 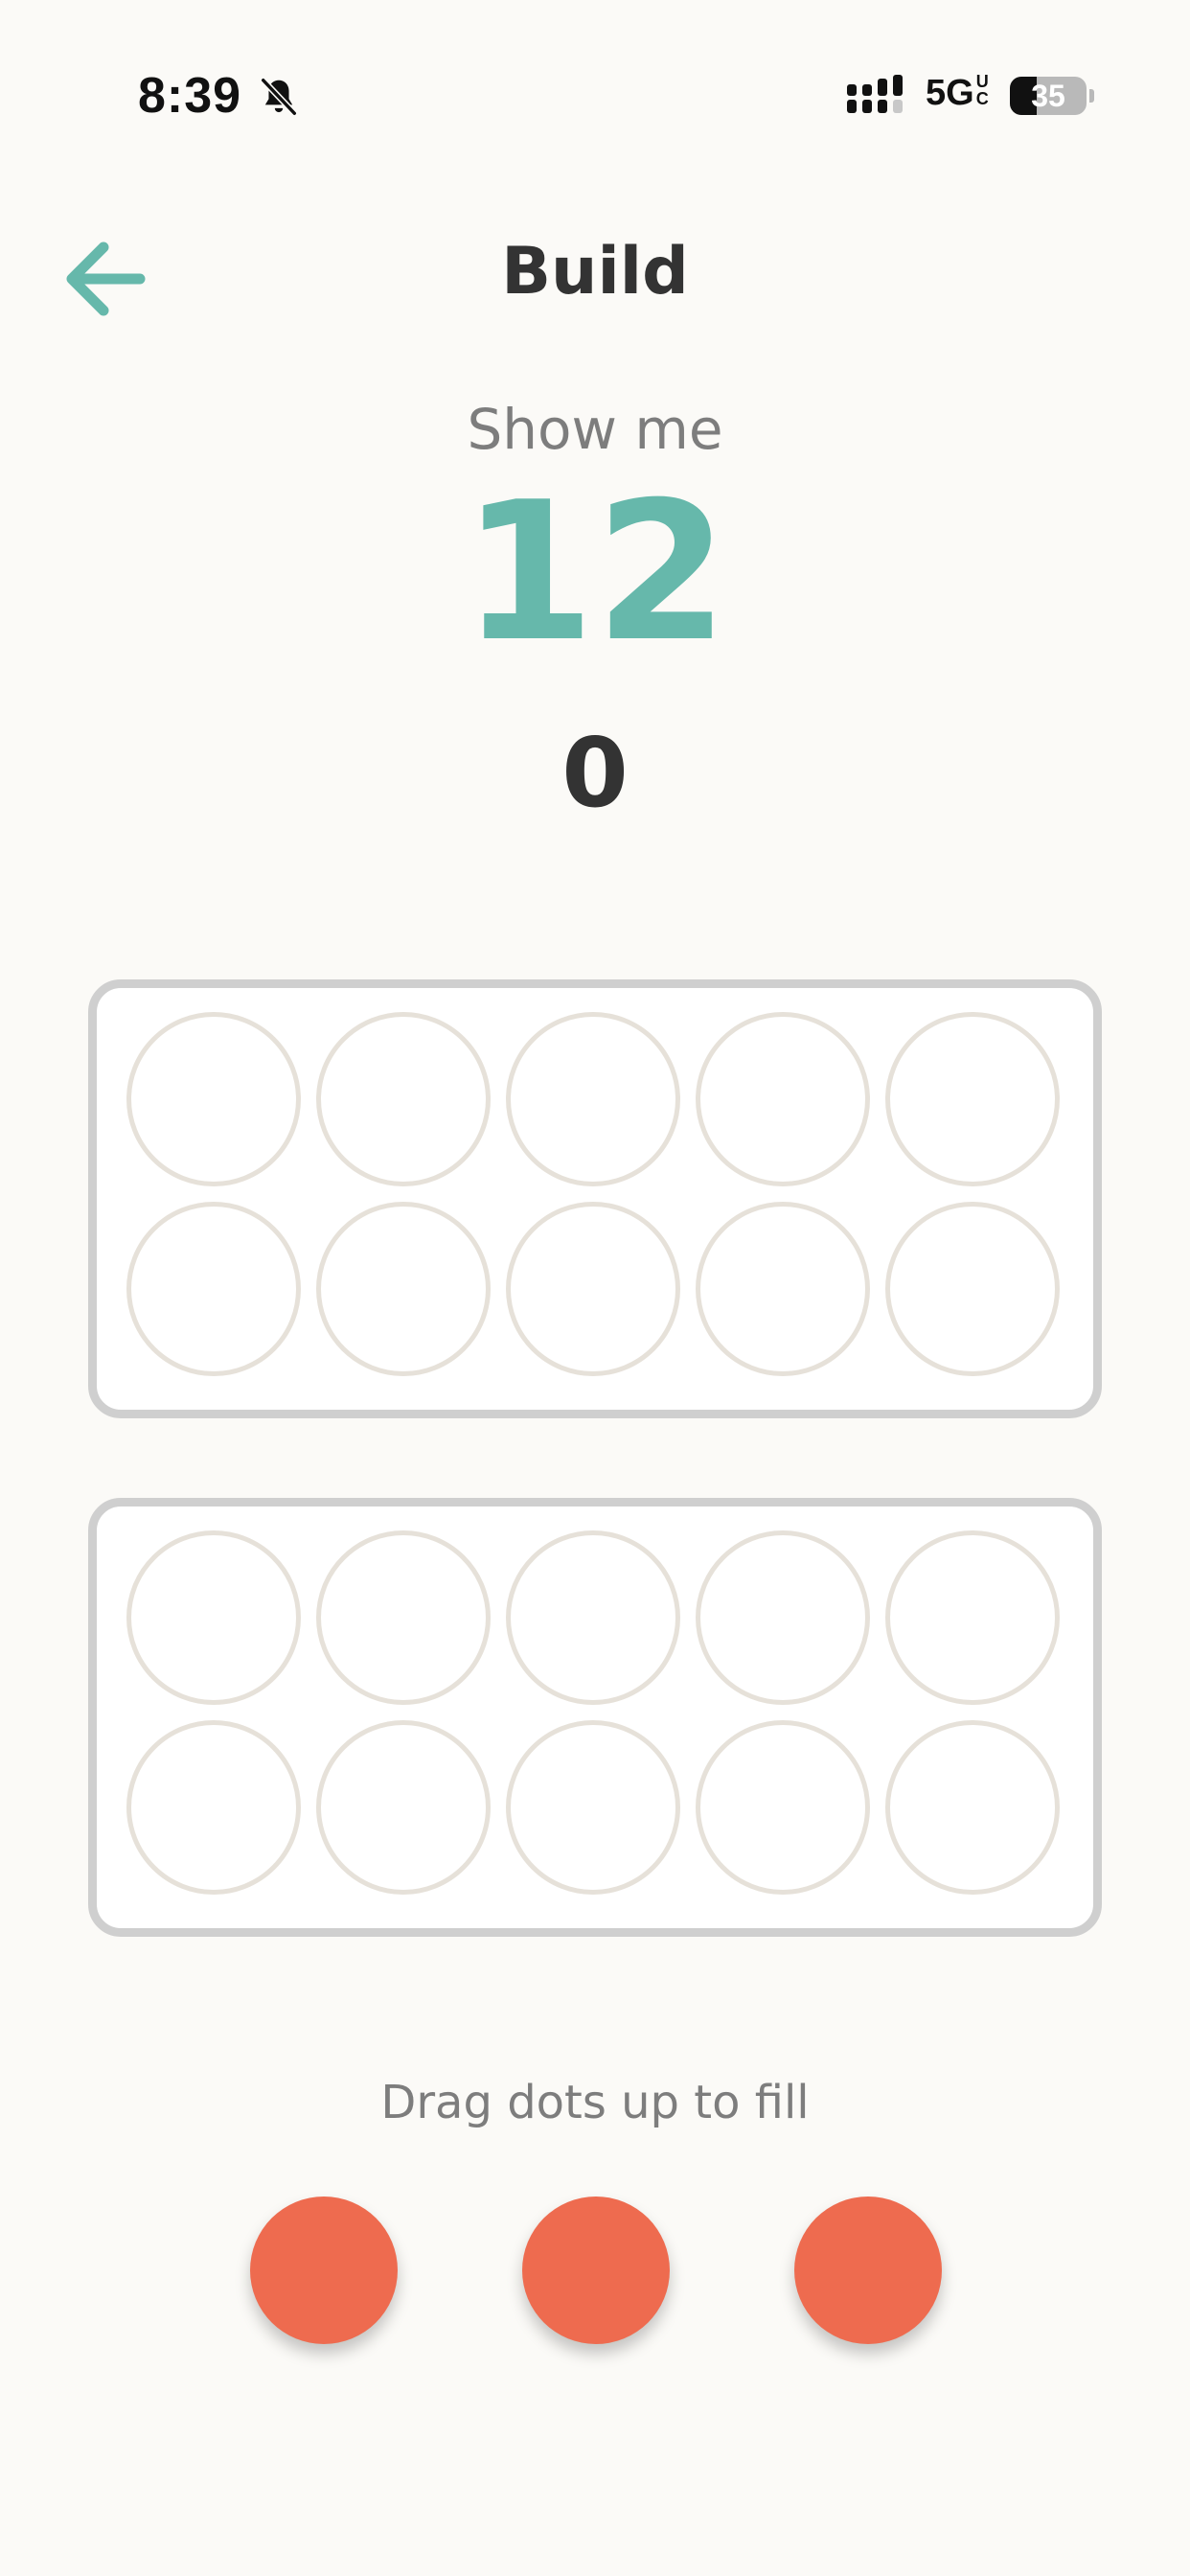 What do you see at coordinates (595, 429) in the screenshot?
I see `prompt-label: Show me` at bounding box center [595, 429].